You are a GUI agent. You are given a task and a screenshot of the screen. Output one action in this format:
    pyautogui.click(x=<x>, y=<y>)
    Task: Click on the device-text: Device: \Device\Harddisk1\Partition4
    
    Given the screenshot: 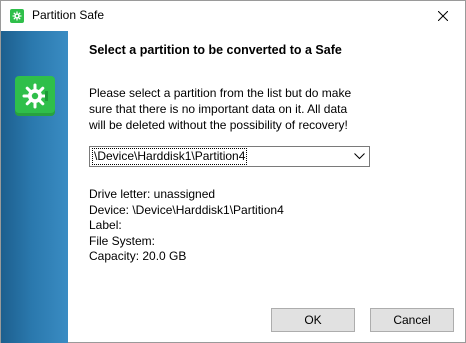 What is the action you would take?
    pyautogui.click(x=186, y=209)
    